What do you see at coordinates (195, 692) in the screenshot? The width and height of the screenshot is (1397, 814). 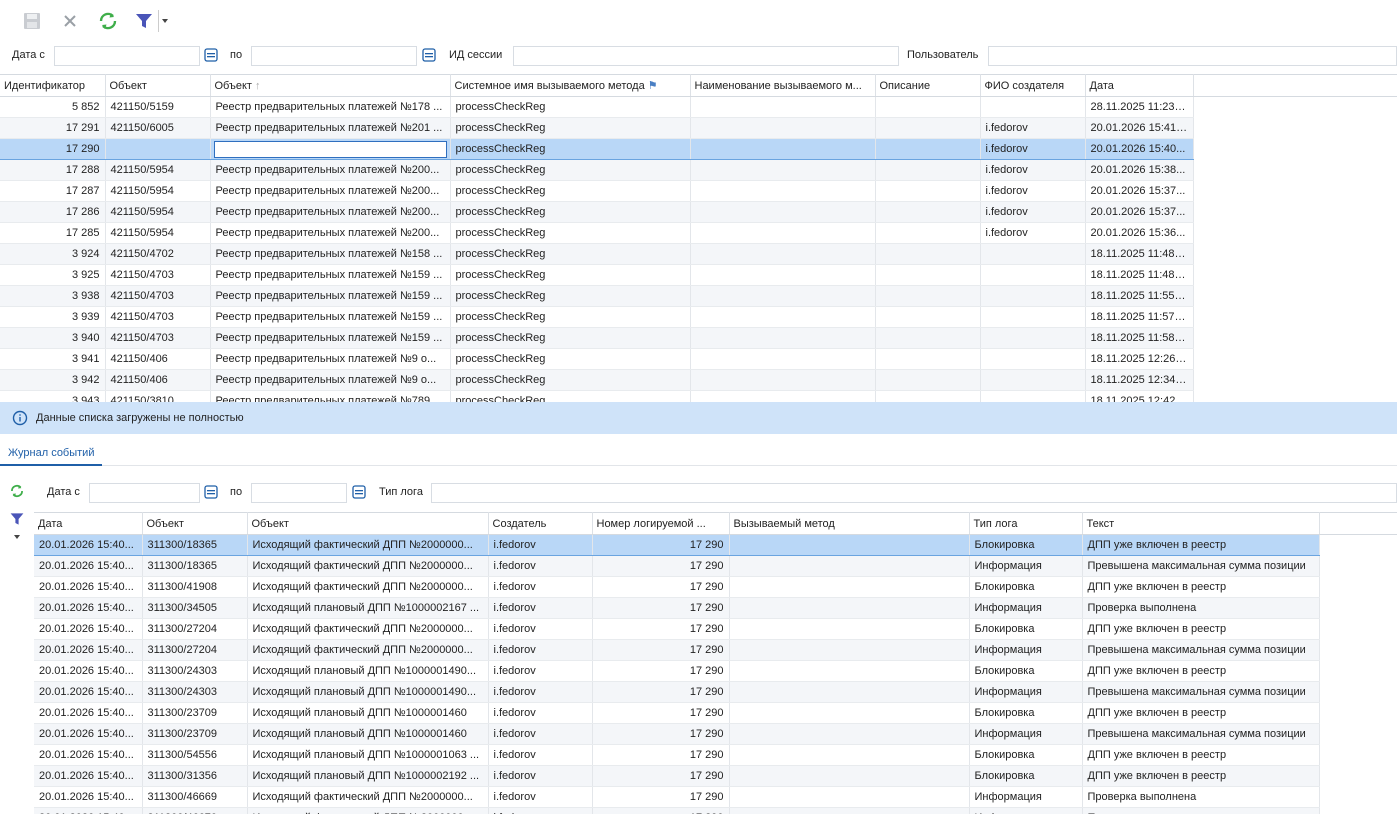 I see `log-cell: 311300/24303` at bounding box center [195, 692].